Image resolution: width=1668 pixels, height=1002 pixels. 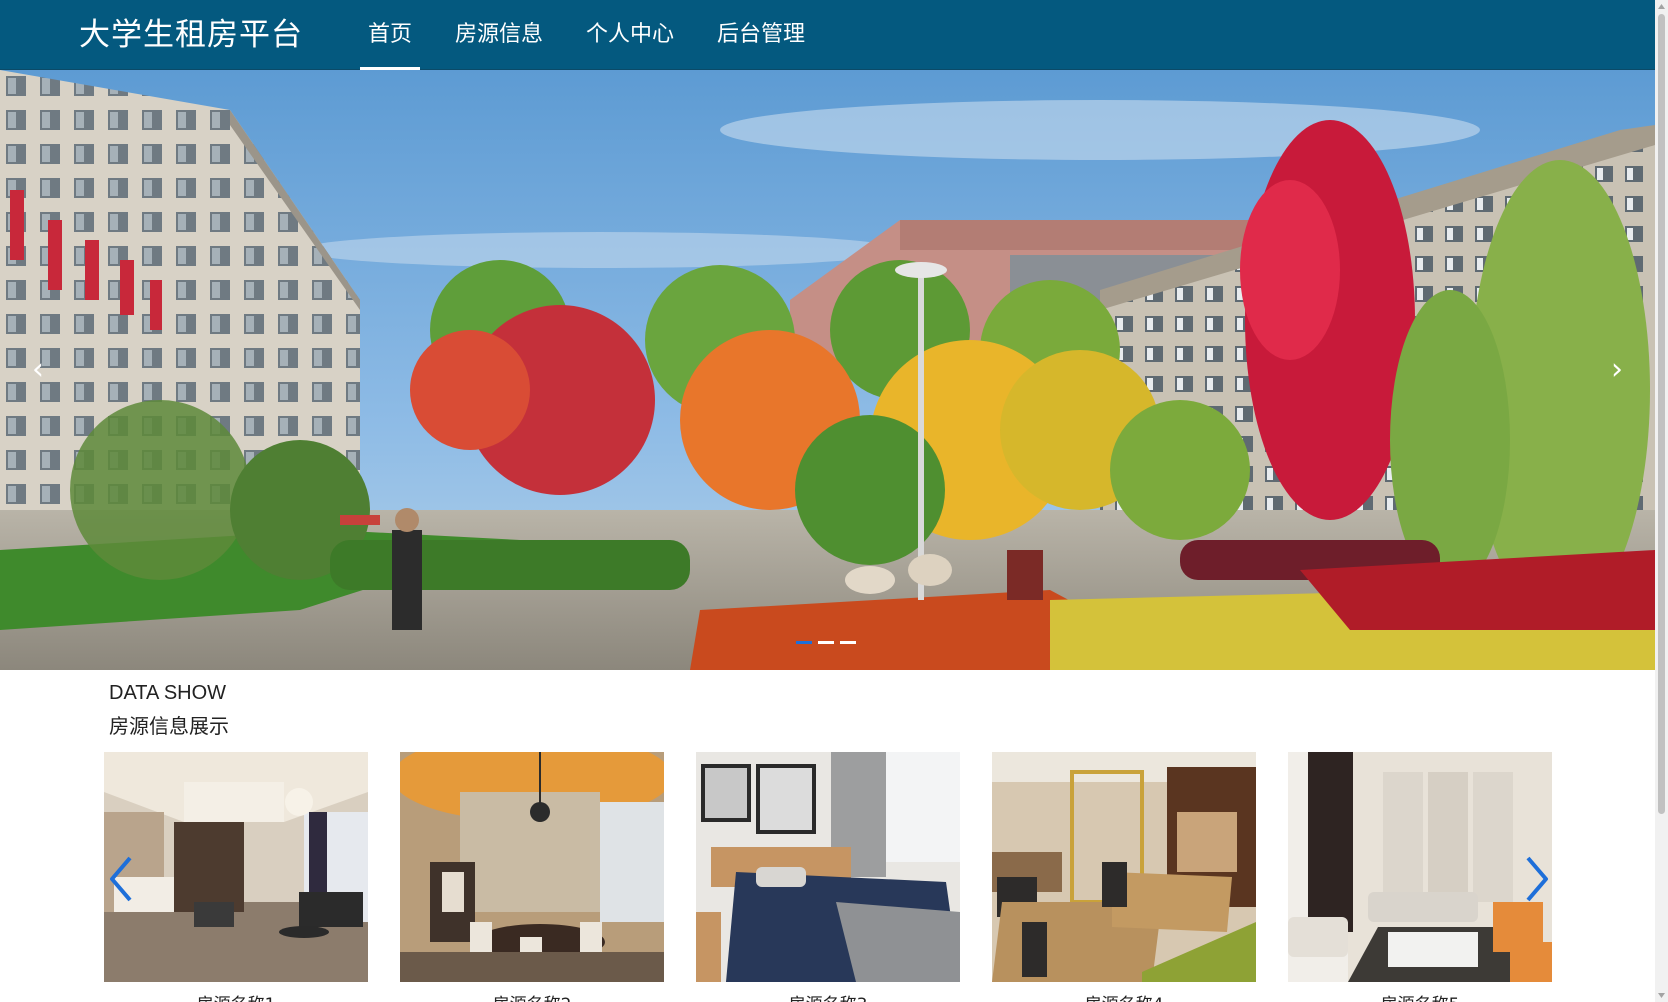 I want to click on listing-card: 房源名称2, so click(x=532, y=877).